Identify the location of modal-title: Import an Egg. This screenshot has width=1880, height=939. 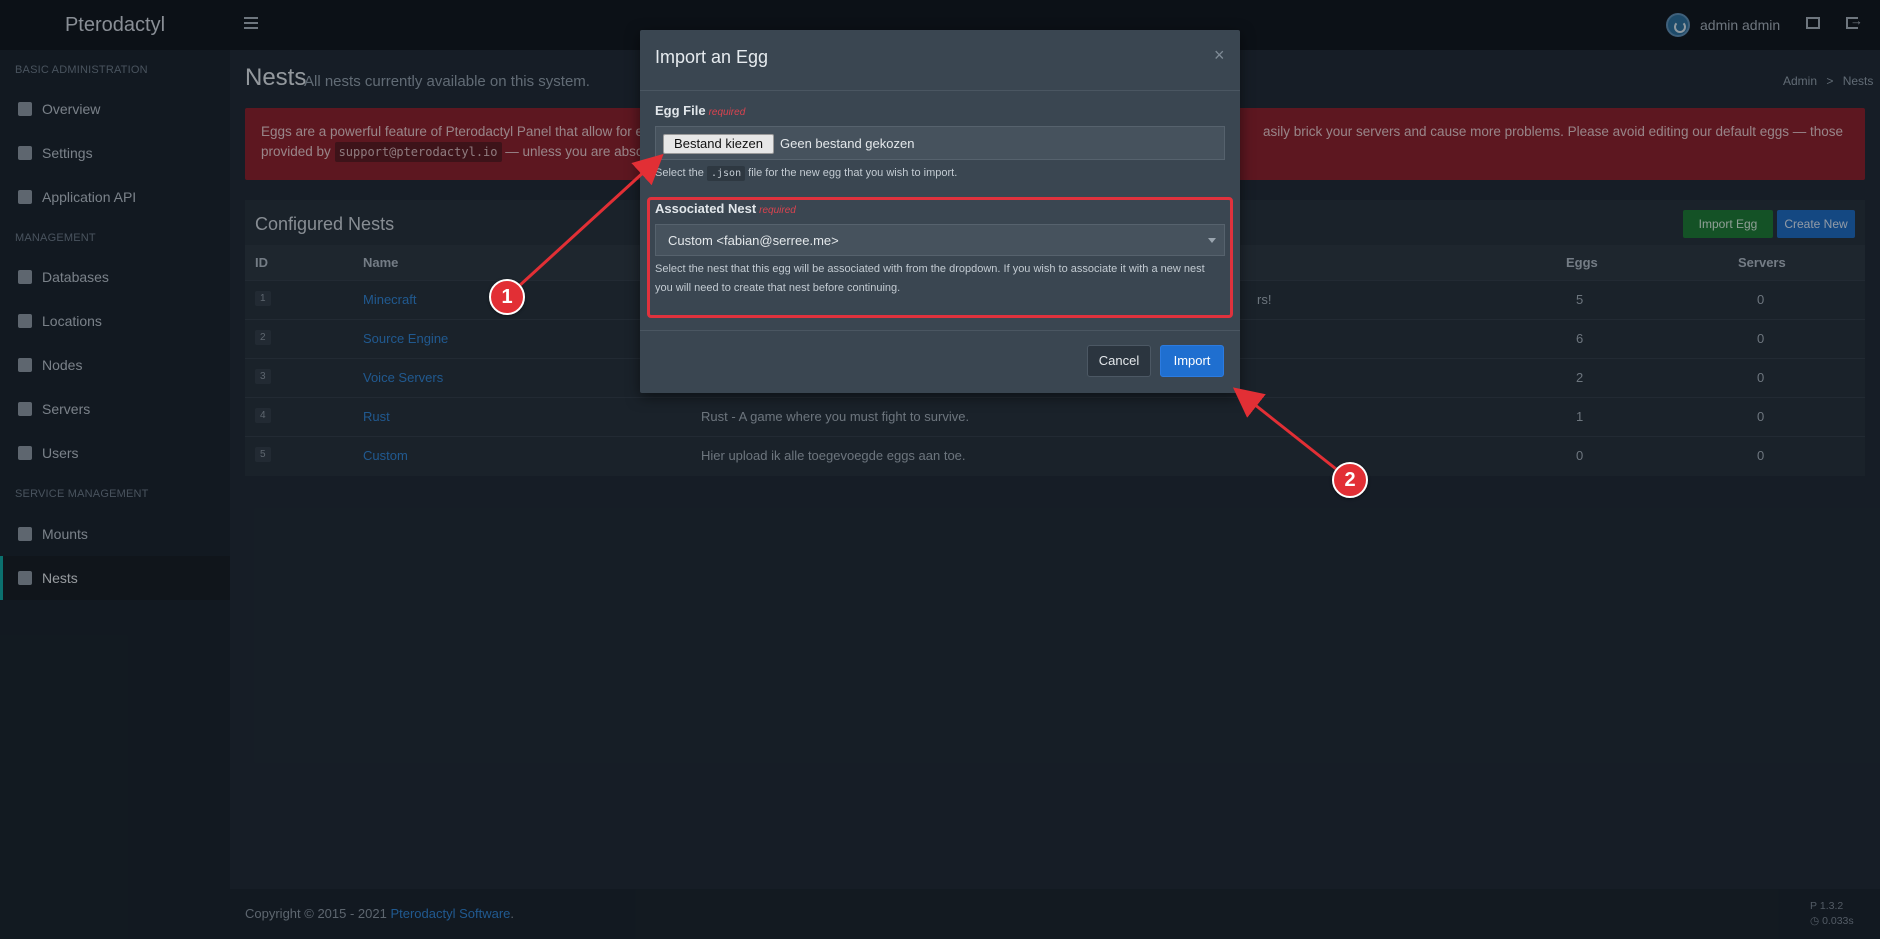
(712, 57).